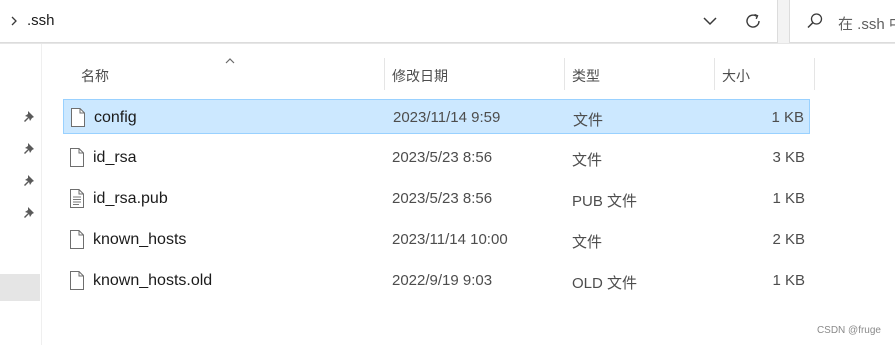  I want to click on address-toolbar: .ssh 在 .ssh 中, so click(447, 22).